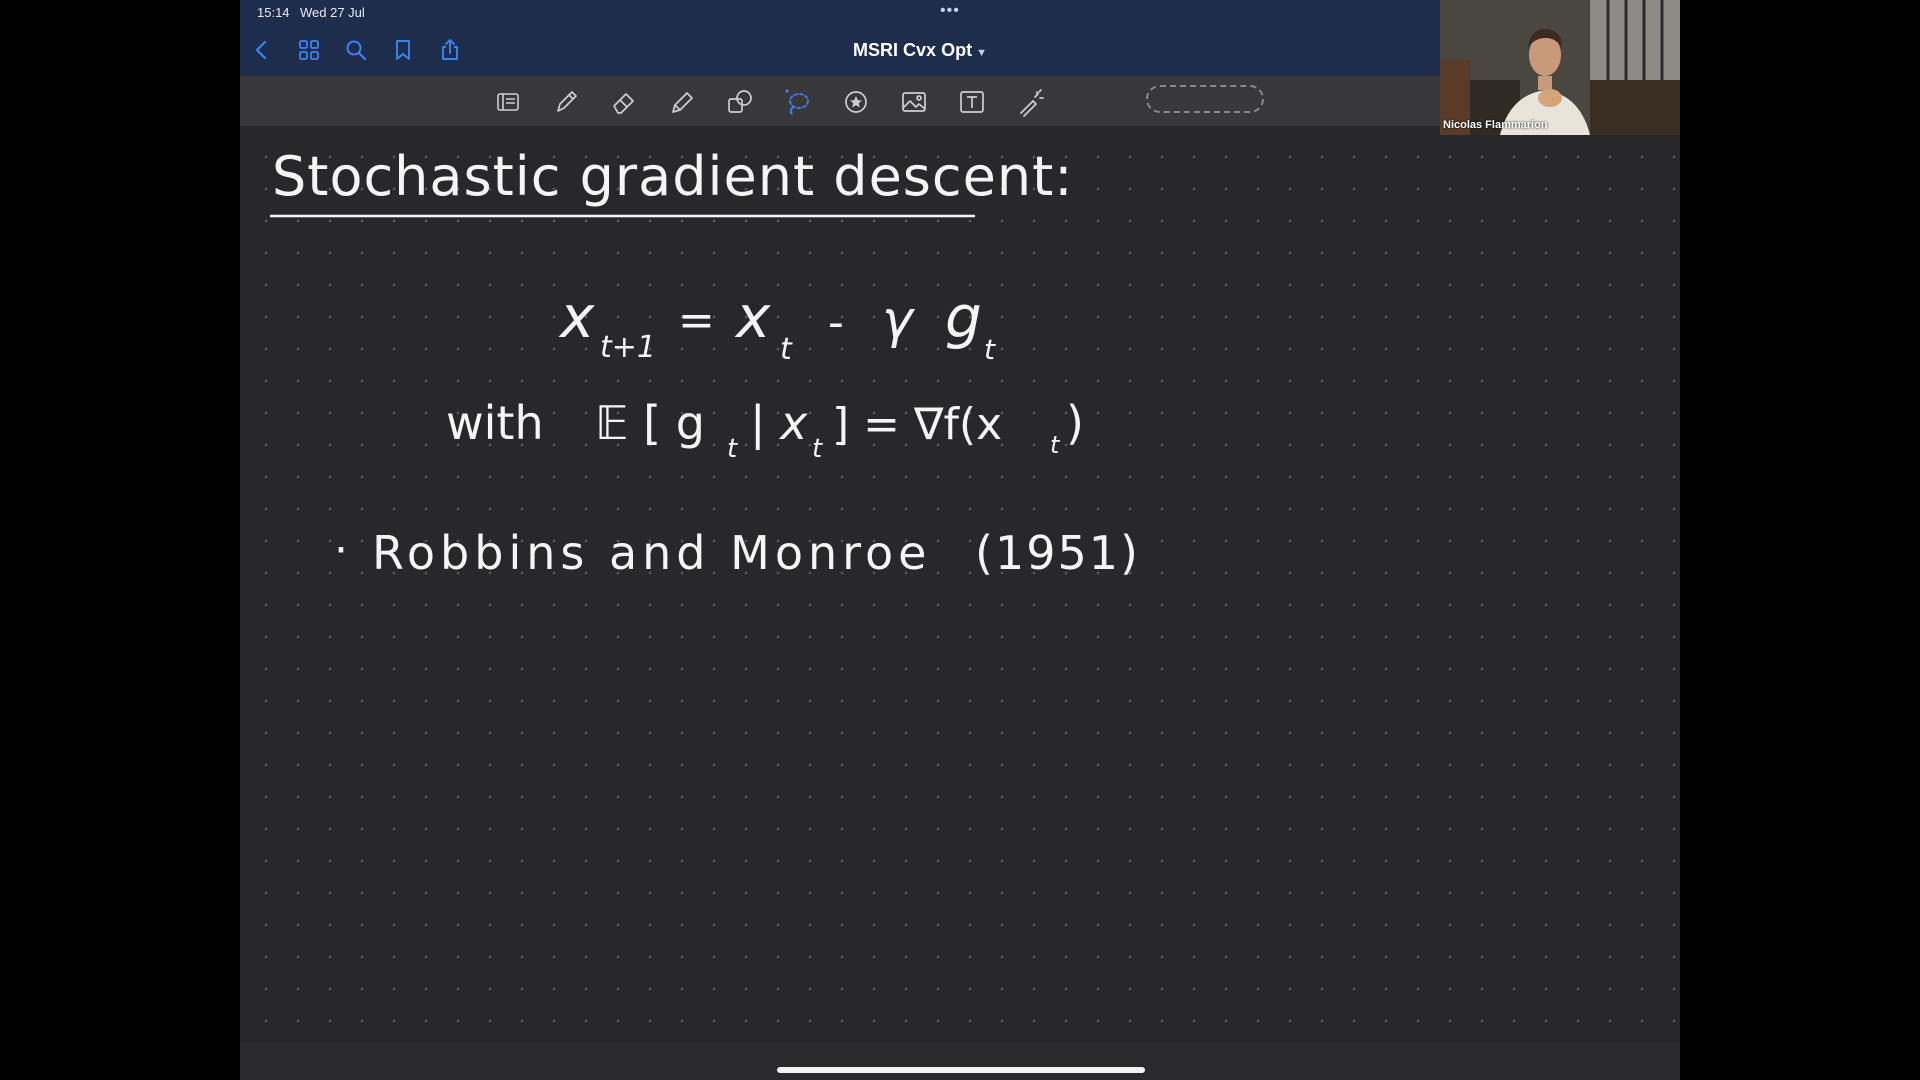 The width and height of the screenshot is (1920, 1080). What do you see at coordinates (682, 102) in the screenshot?
I see `highlighter-icon` at bounding box center [682, 102].